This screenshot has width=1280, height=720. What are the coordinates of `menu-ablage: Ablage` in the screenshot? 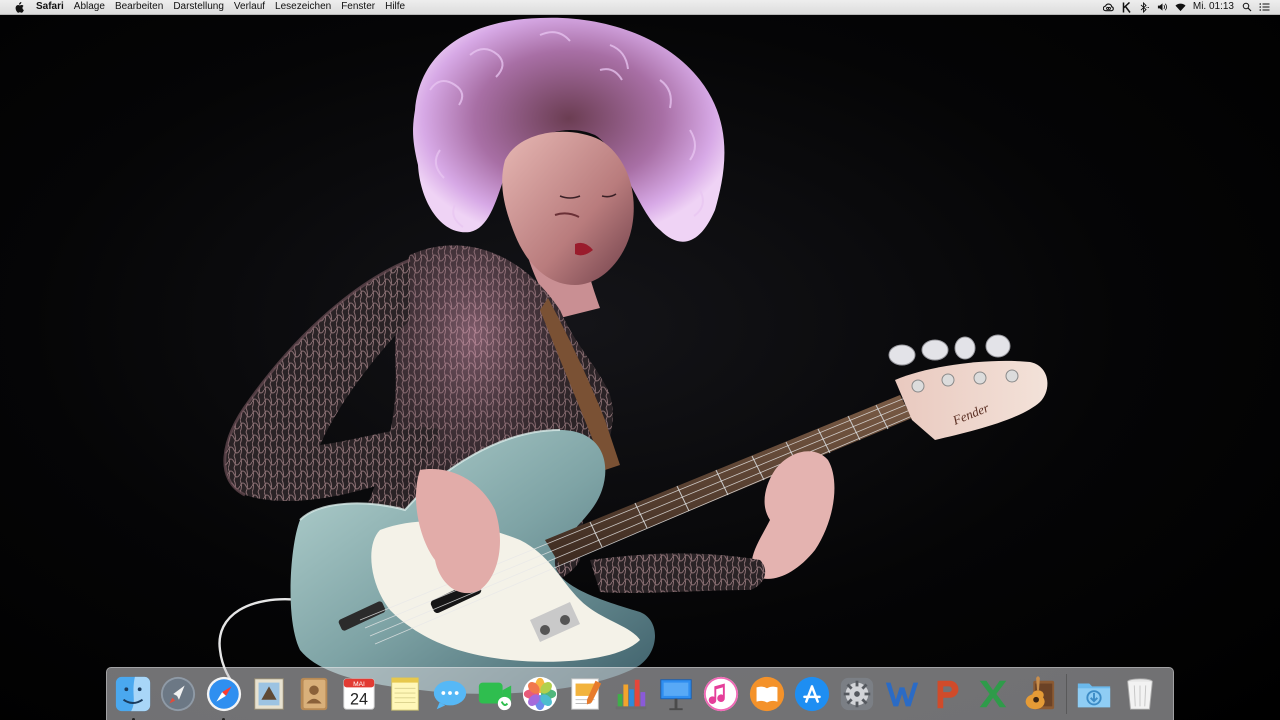 It's located at (89, 7).